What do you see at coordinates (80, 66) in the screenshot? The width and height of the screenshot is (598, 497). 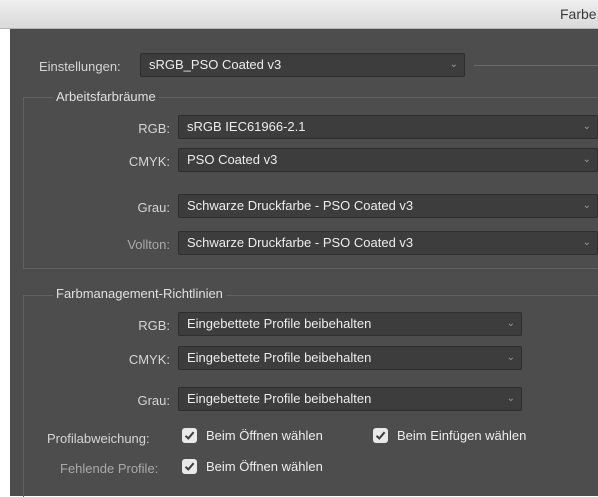 I see `settings-label: Einstellungen:` at bounding box center [80, 66].